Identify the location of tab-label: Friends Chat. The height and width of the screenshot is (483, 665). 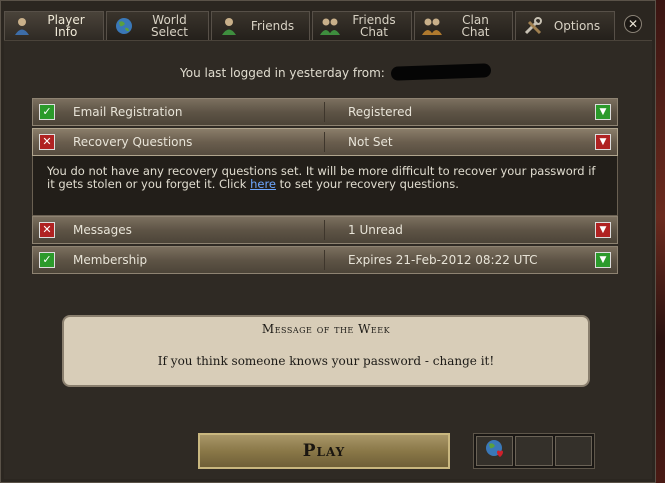
(374, 26).